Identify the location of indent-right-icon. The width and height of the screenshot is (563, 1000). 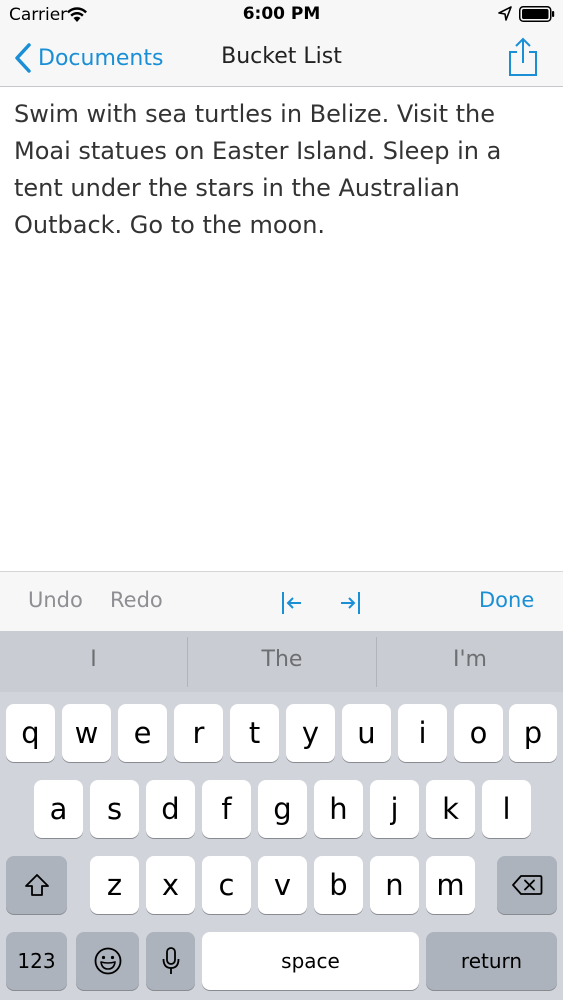
(350, 603).